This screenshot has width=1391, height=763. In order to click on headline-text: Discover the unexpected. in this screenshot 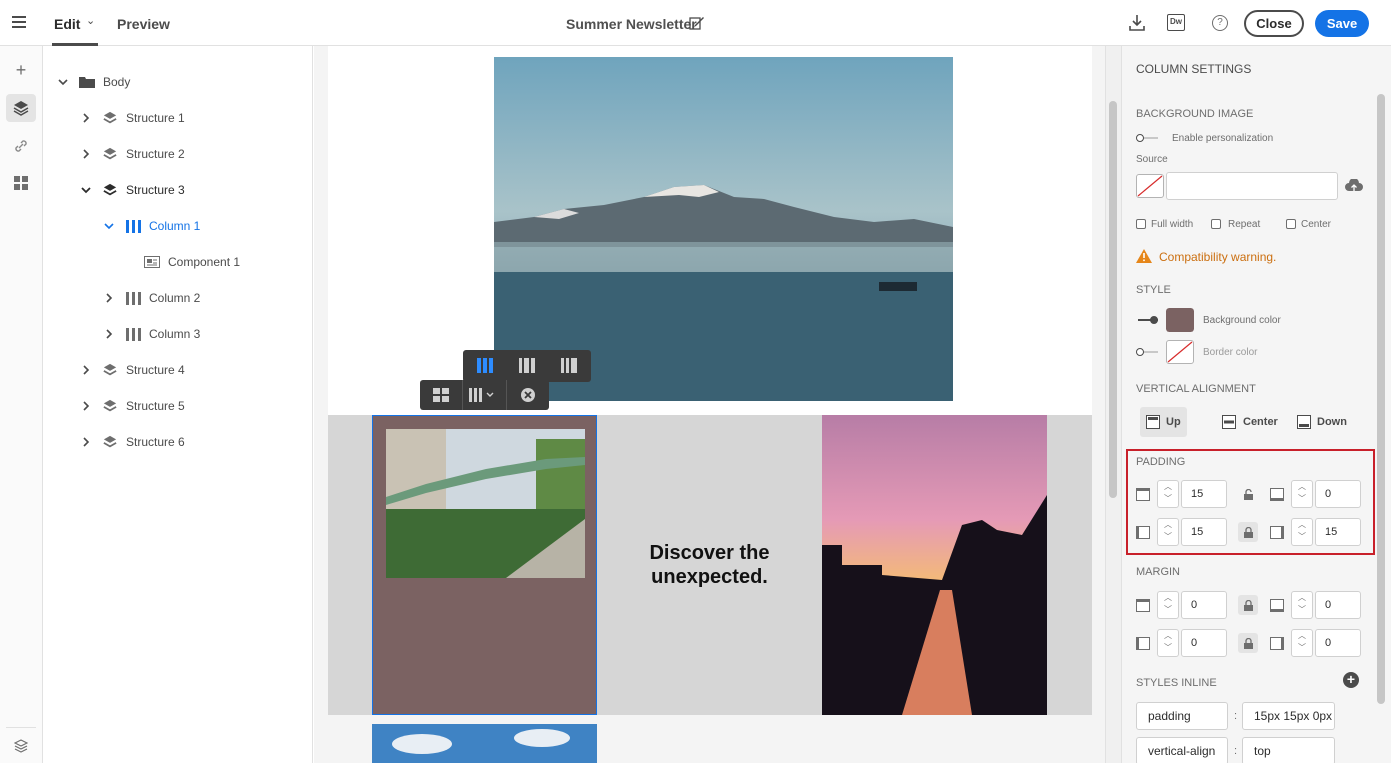, I will do `click(709, 565)`.